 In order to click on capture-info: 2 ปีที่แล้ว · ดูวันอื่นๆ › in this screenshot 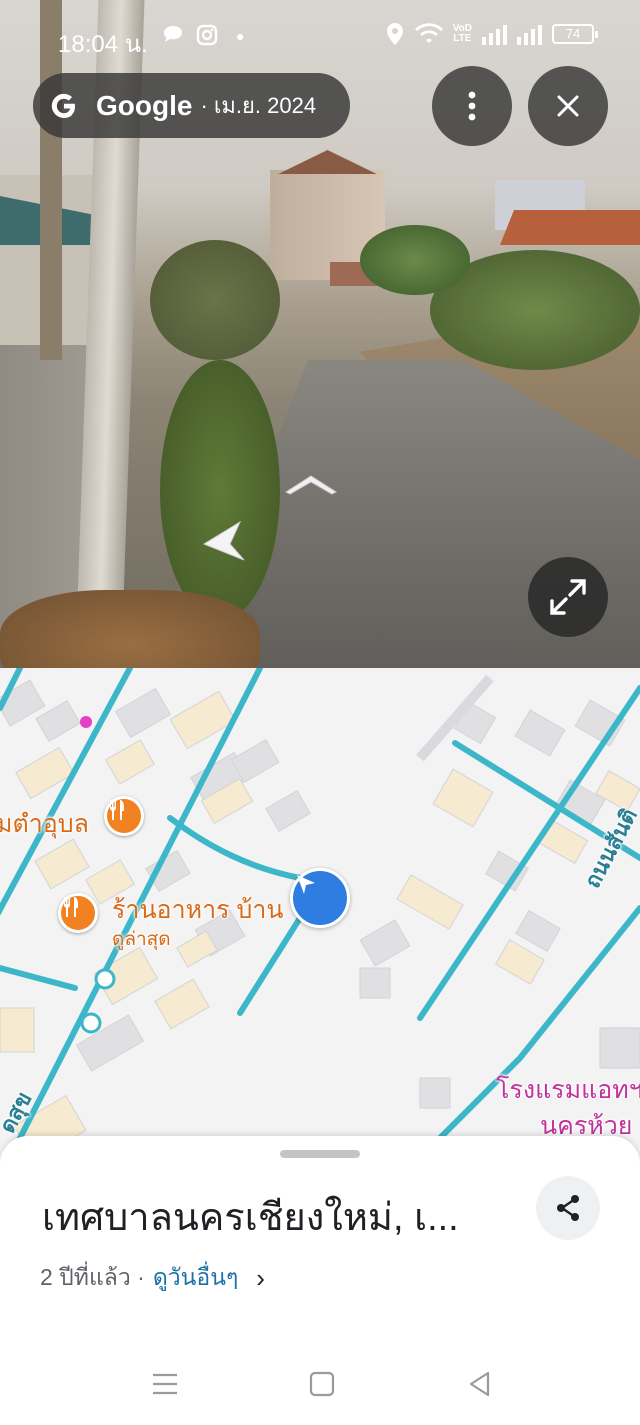, I will do `click(152, 1278)`.